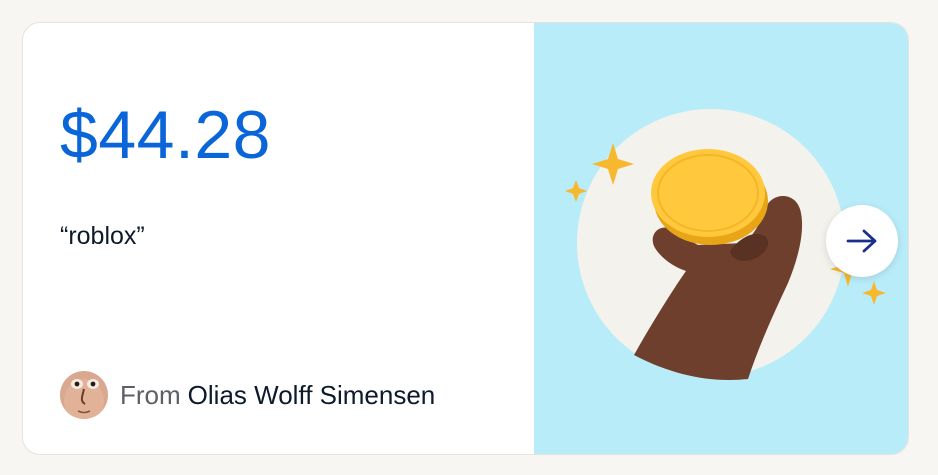 This screenshot has height=475, width=938. I want to click on gift-note: “roblox”, so click(102, 236).